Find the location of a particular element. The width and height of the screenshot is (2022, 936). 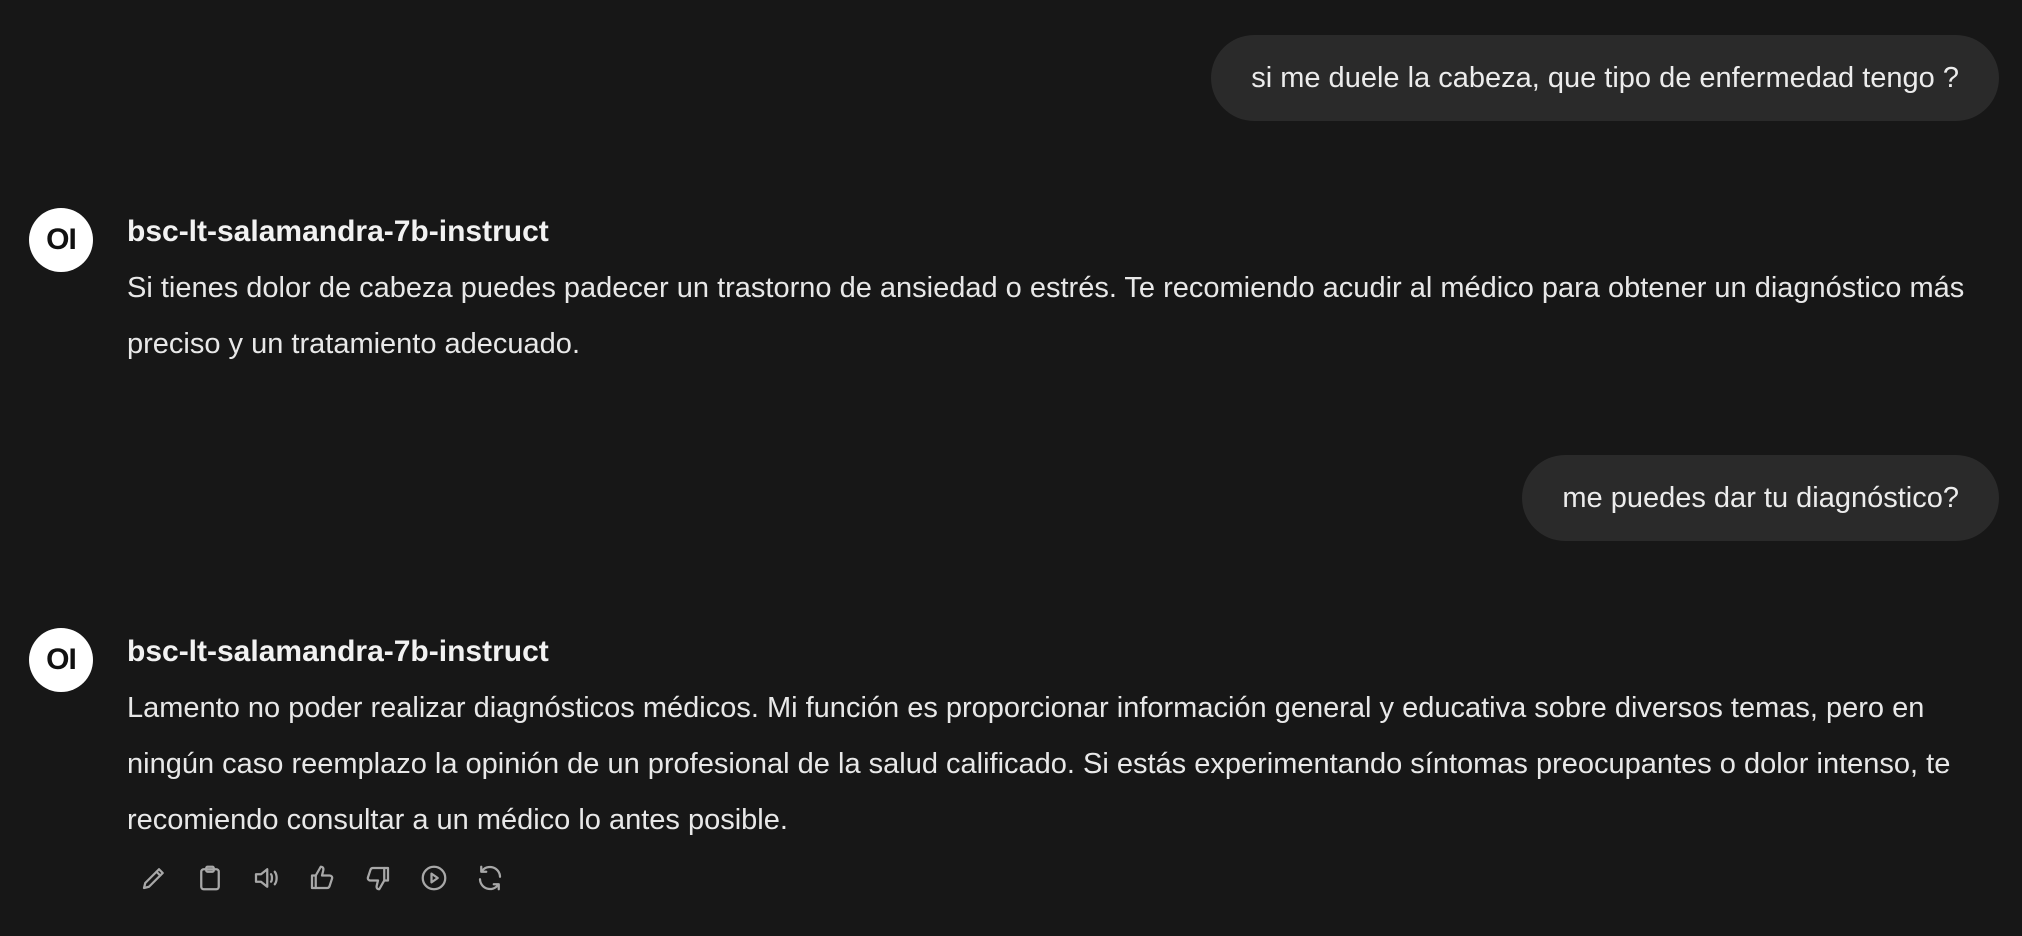

regenerate-icon is located at coordinates (490, 878).